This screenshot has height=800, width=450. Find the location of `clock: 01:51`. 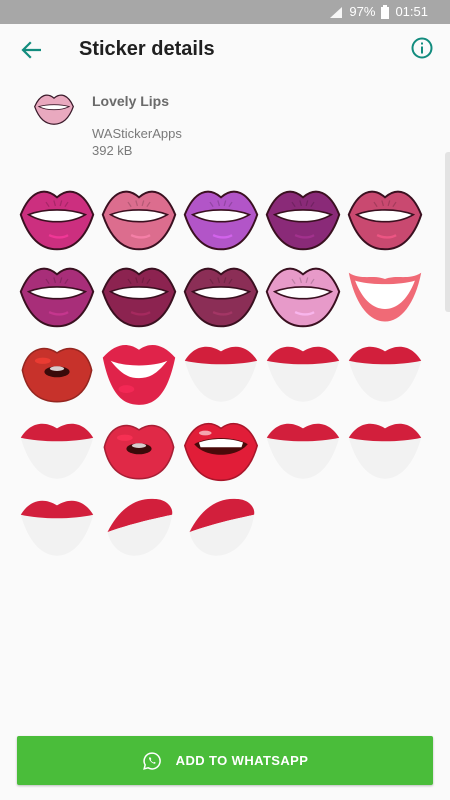

clock: 01:51 is located at coordinates (411, 11).